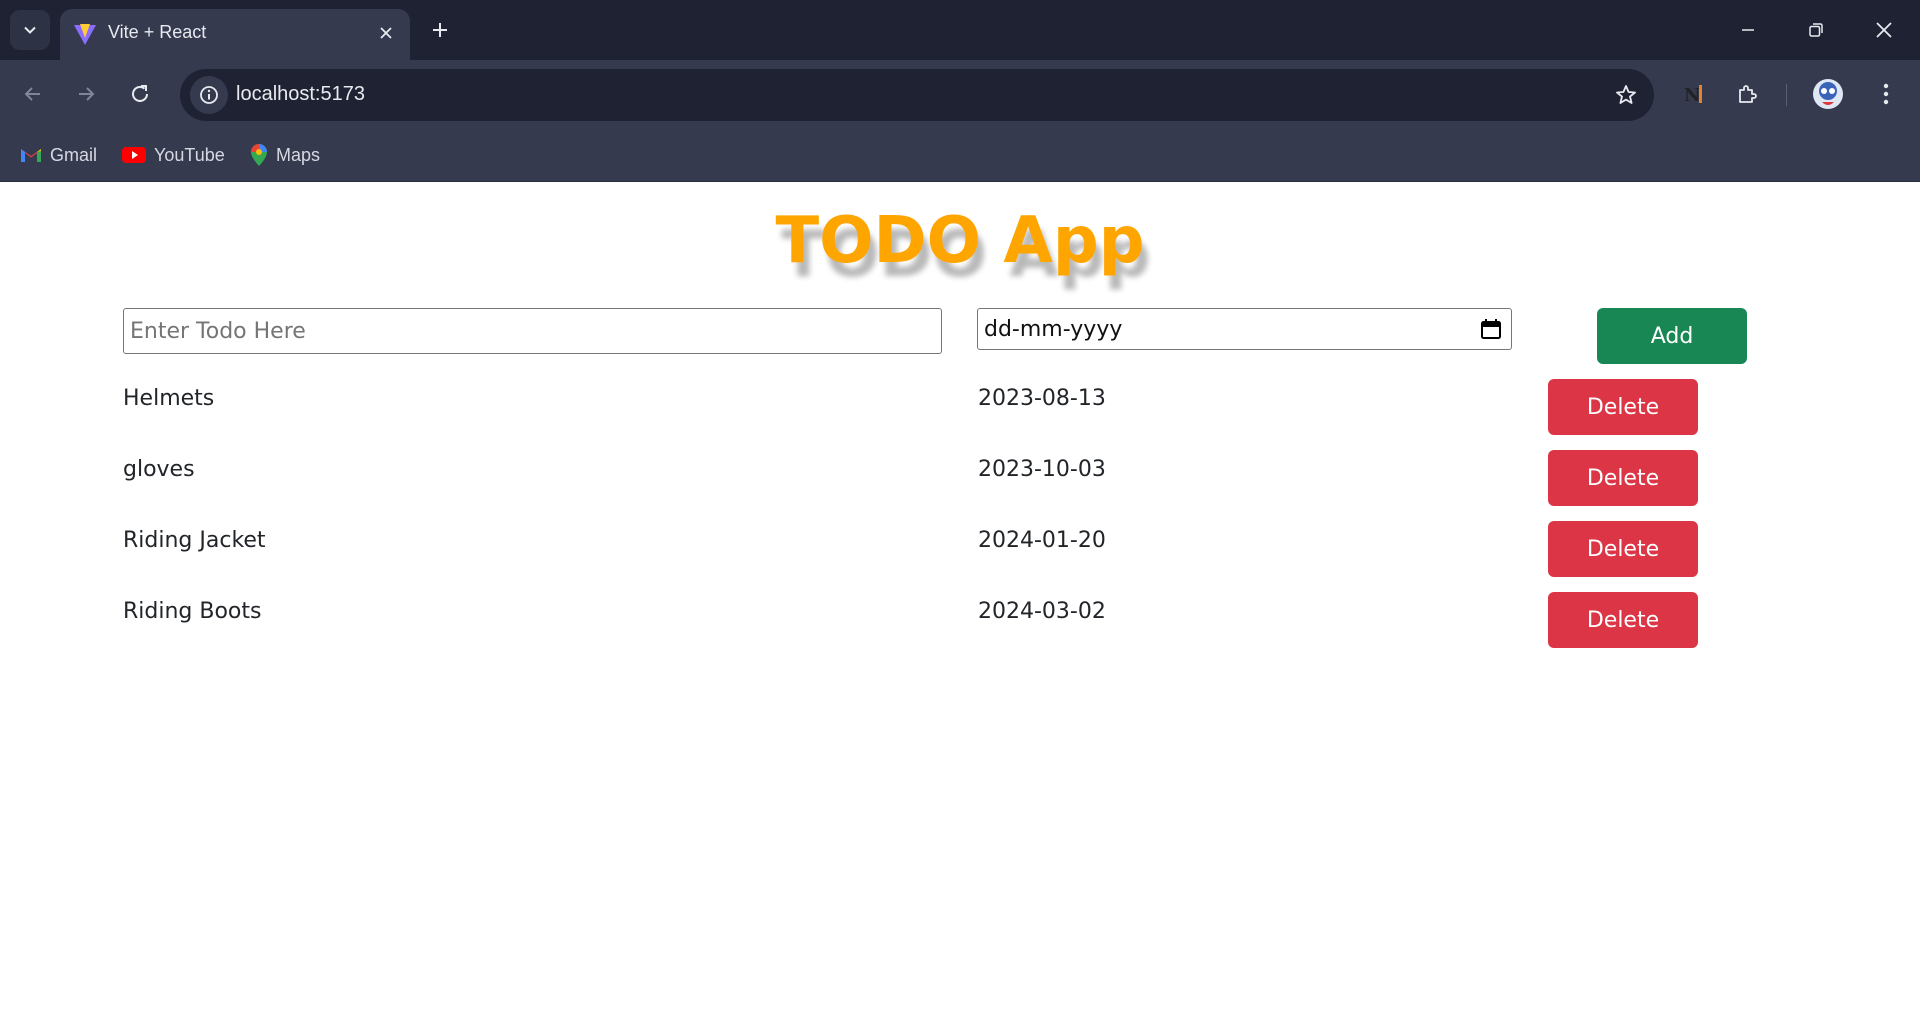  I want to click on youtube-icon, so click(134, 155).